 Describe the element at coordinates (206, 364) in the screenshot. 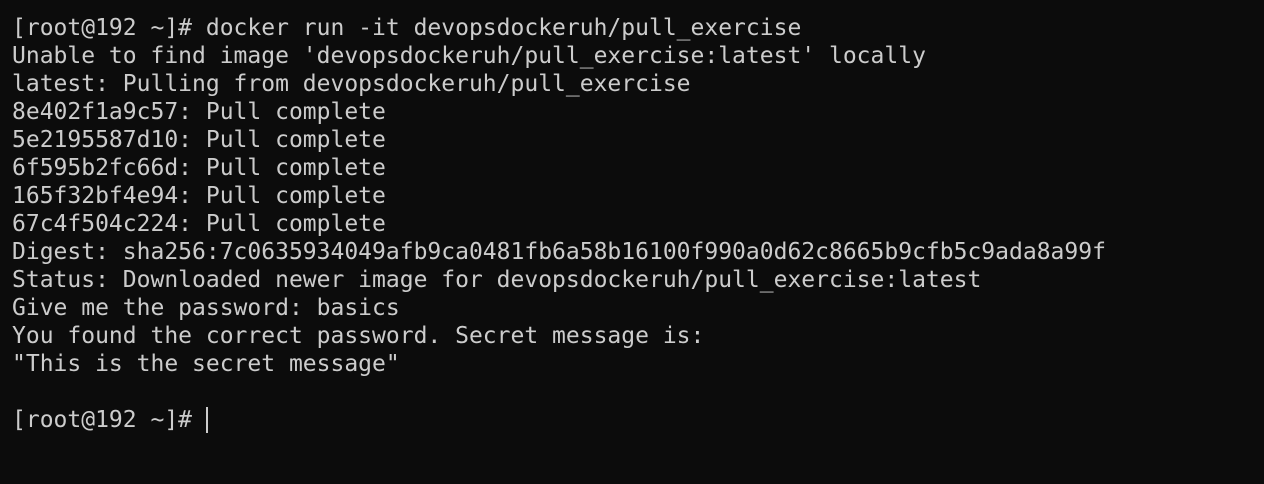

I see `terminal-line: "This is the secret message"` at that location.